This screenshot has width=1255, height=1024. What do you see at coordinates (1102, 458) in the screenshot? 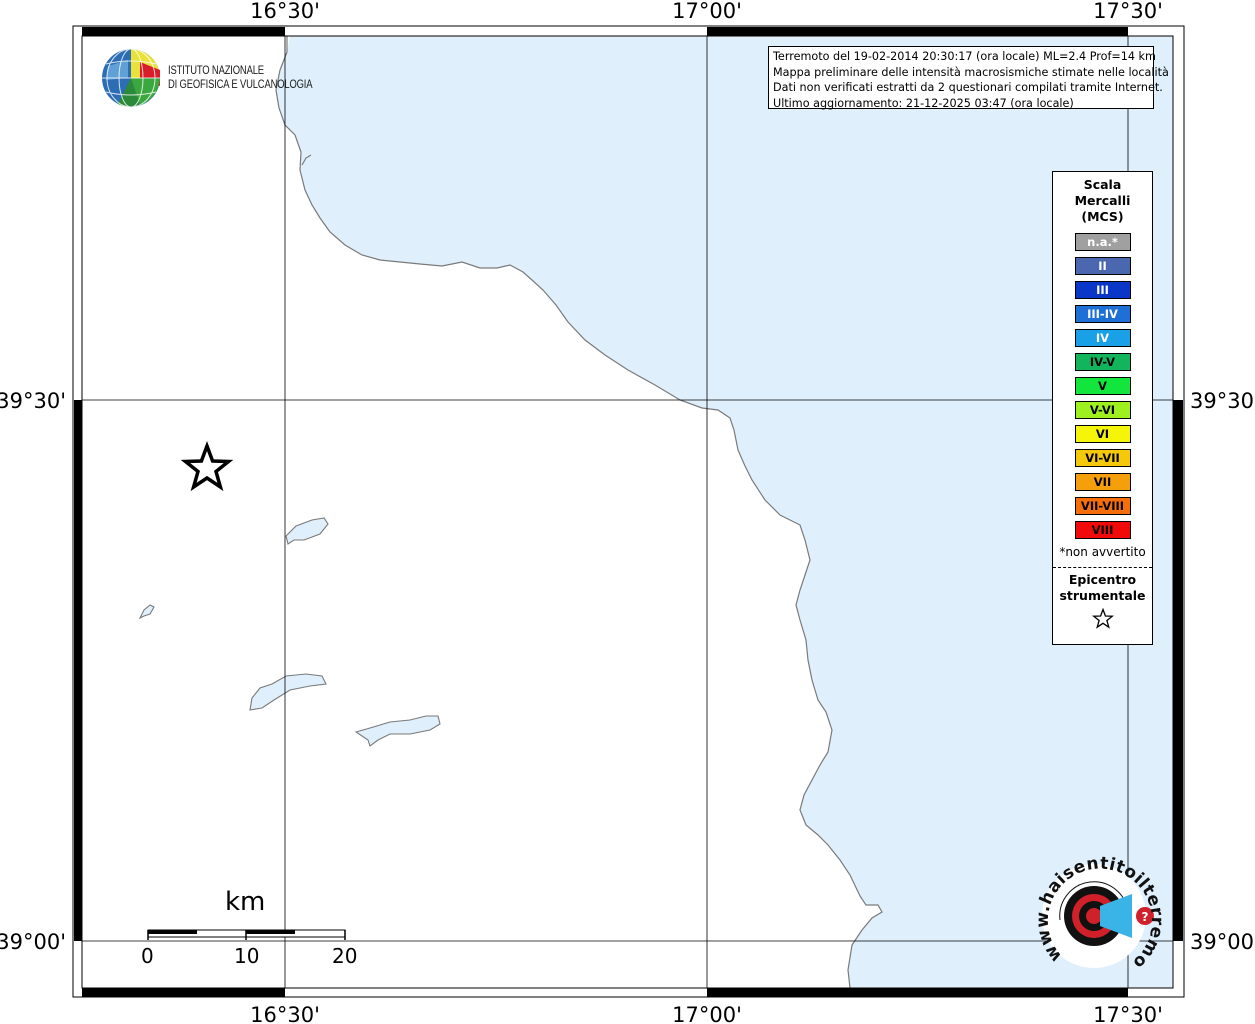
I see `legend-swatch: VI-VII` at bounding box center [1102, 458].